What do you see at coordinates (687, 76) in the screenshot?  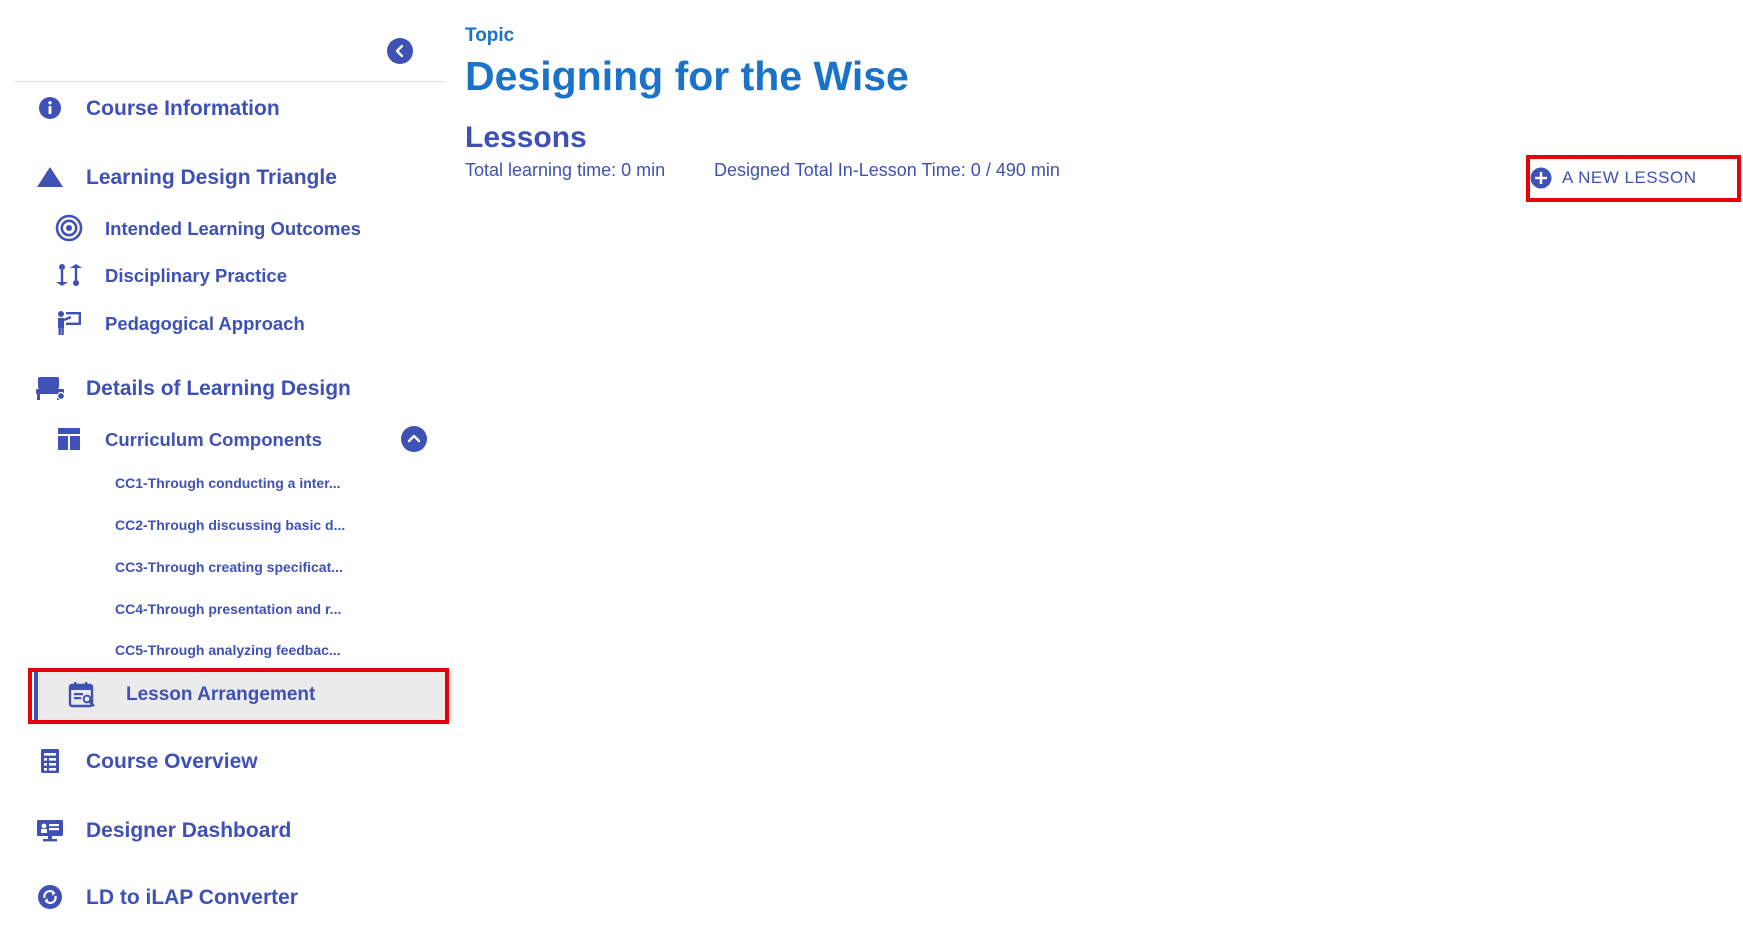 I see `page-title: Designing for the Wise` at bounding box center [687, 76].